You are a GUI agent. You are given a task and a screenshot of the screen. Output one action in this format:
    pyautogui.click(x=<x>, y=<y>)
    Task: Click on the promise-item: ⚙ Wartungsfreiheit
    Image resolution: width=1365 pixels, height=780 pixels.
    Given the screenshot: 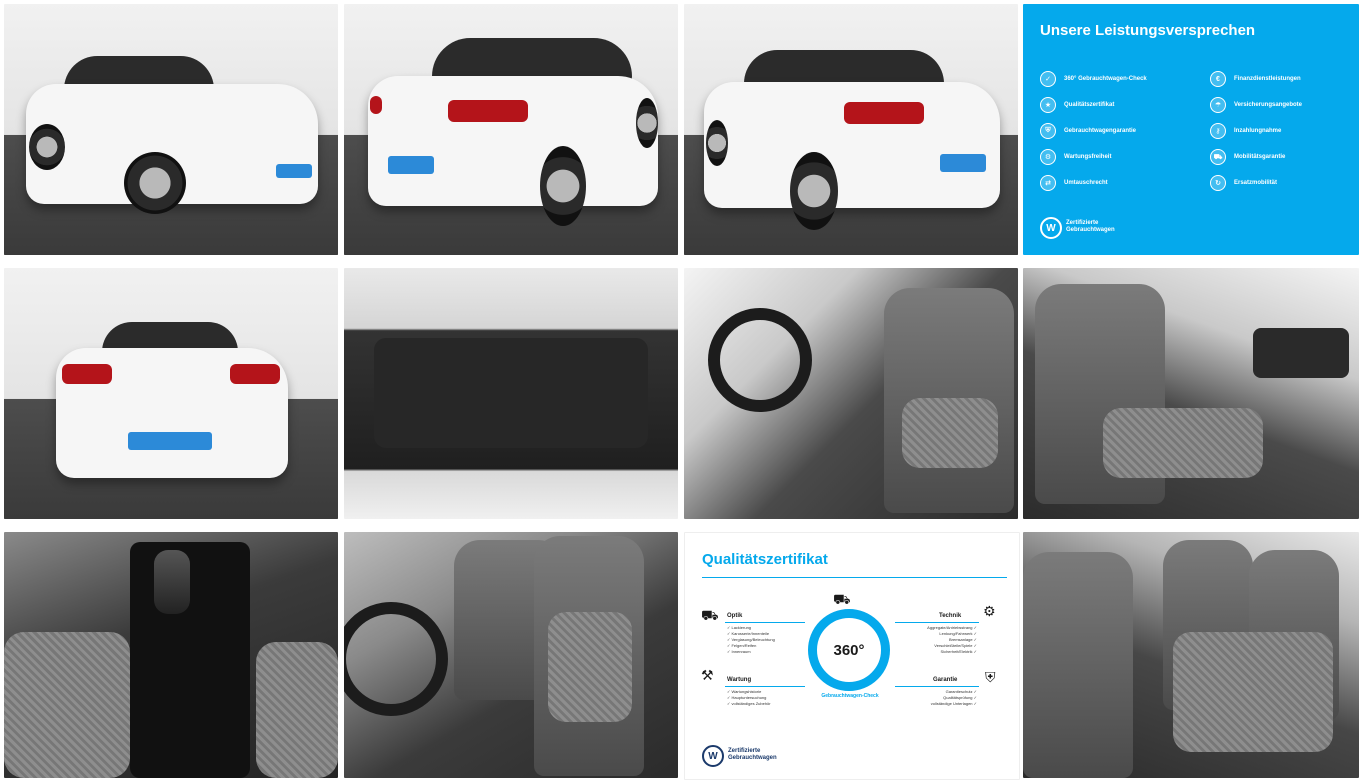 What is the action you would take?
    pyautogui.click(x=1075, y=157)
    